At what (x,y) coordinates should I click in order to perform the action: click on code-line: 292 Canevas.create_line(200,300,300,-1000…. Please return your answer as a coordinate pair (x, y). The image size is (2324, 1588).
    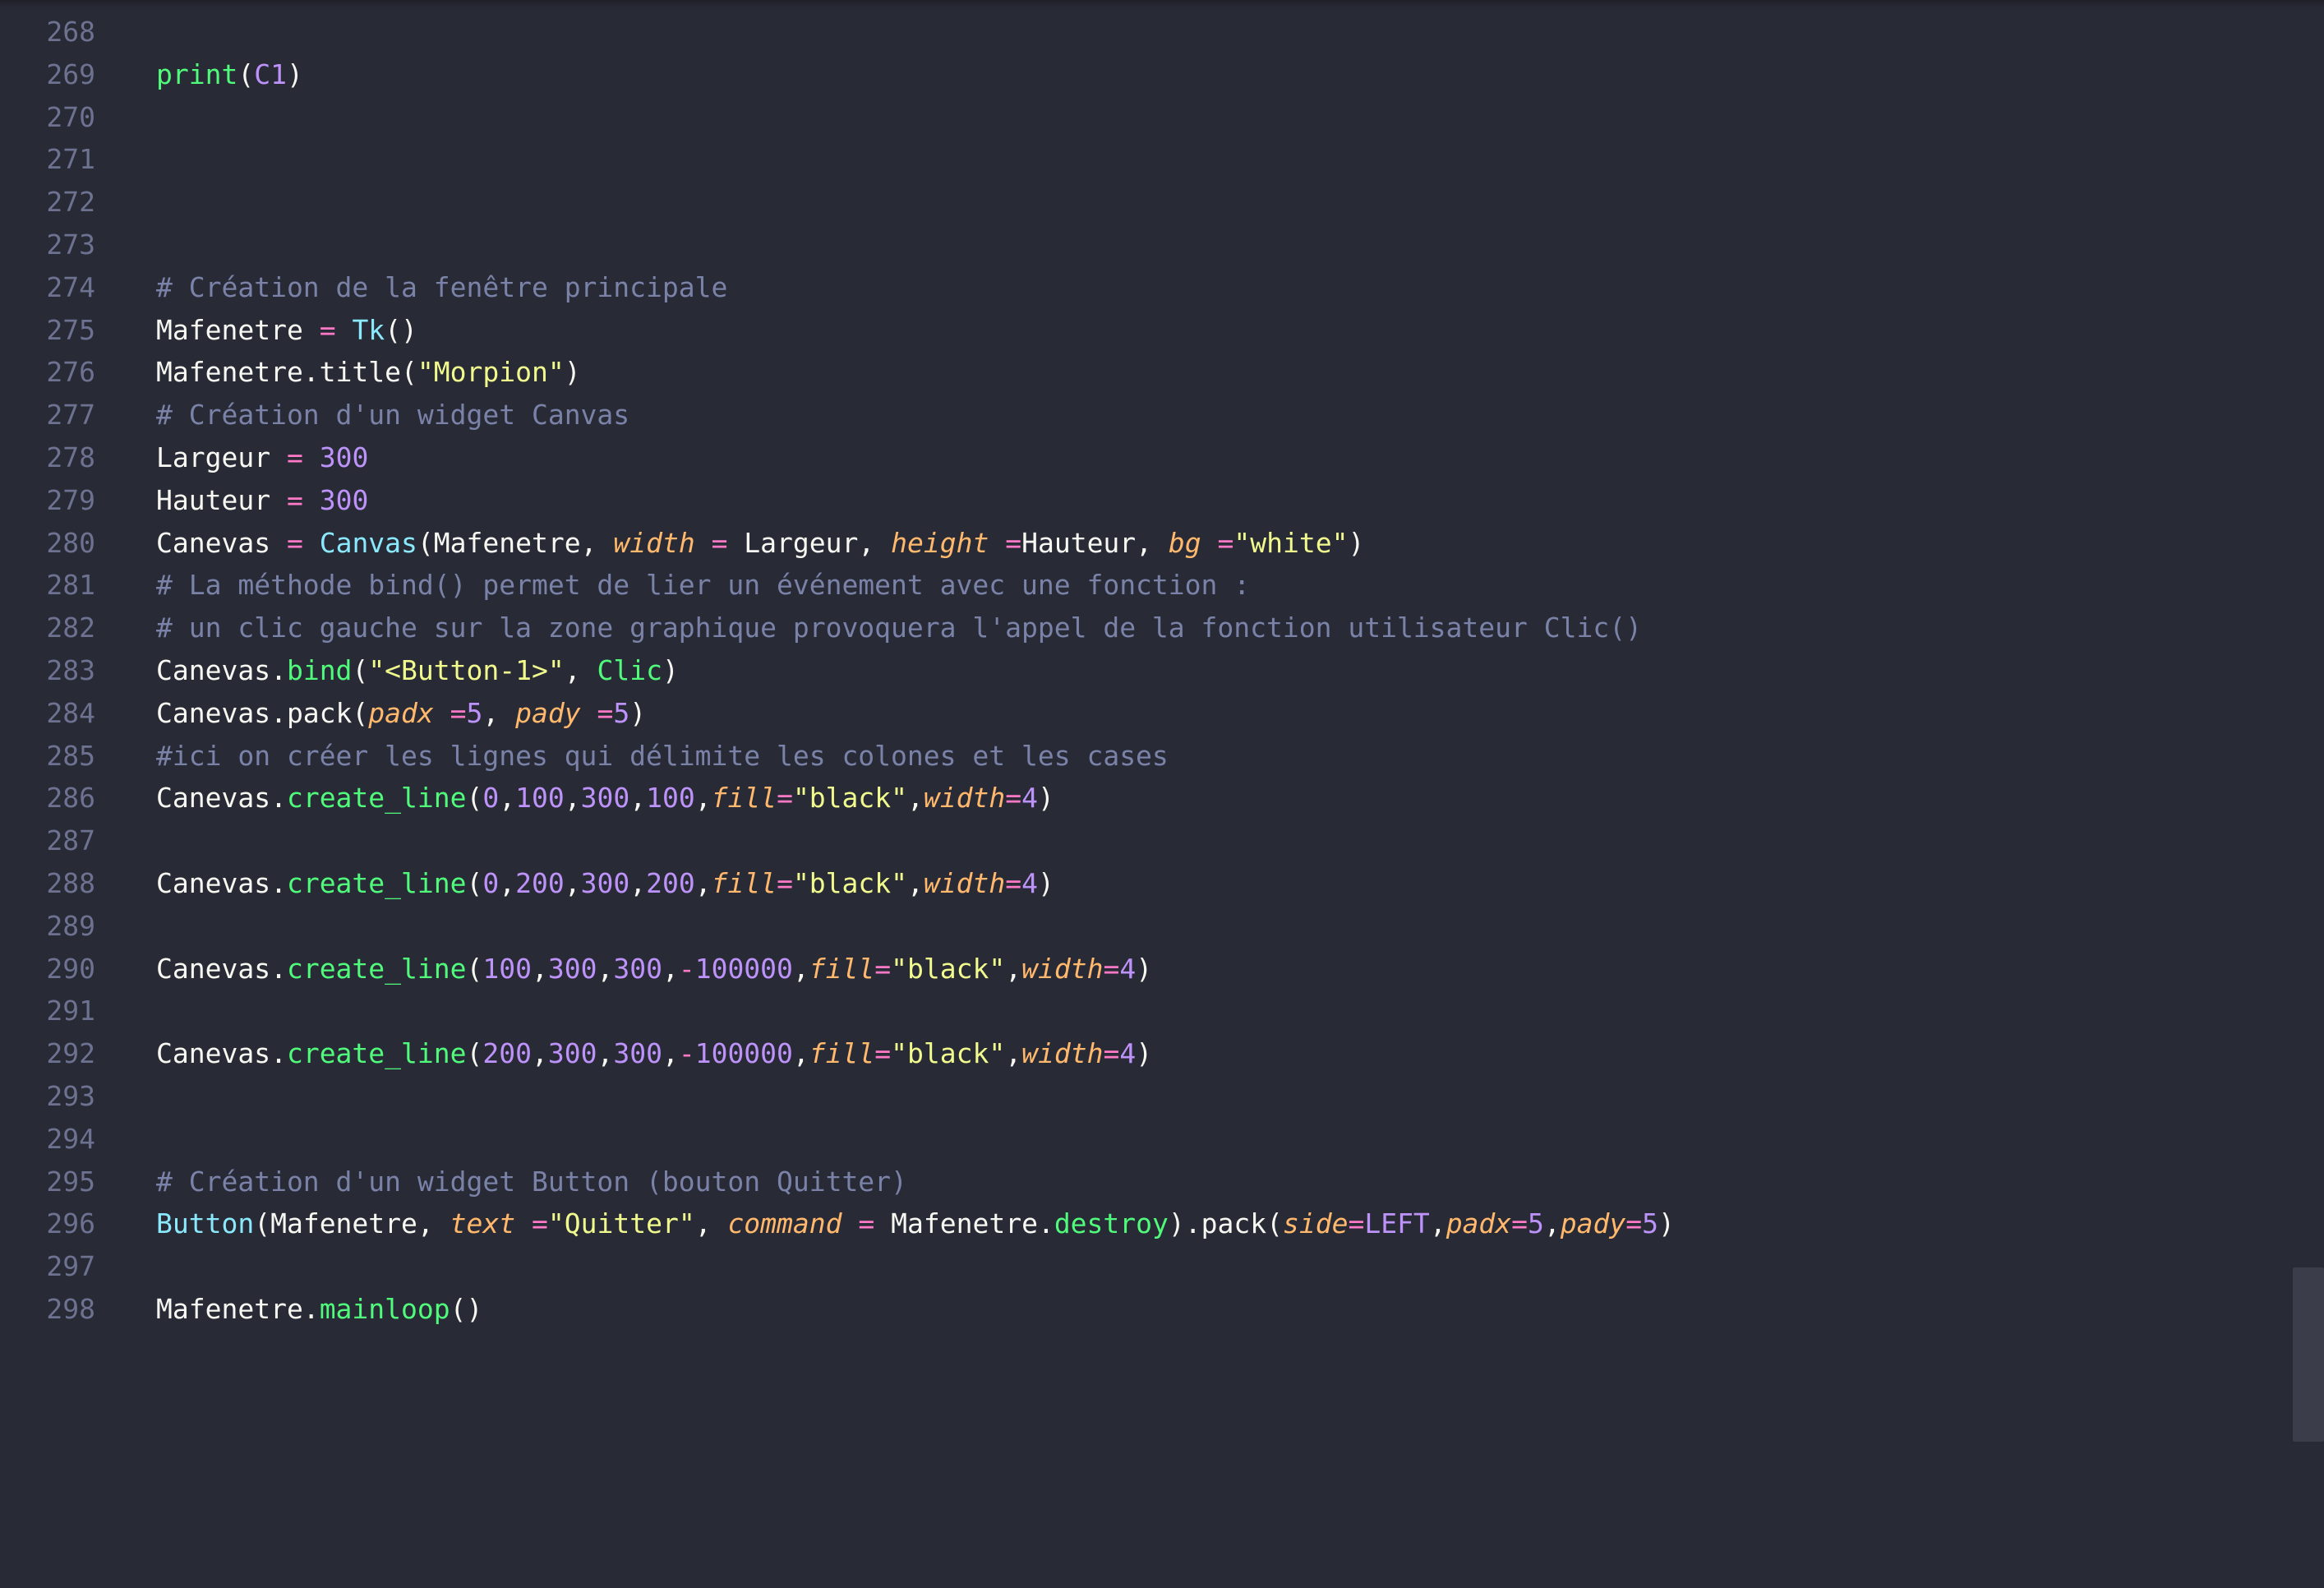
    Looking at the image, I should click on (1146, 1053).